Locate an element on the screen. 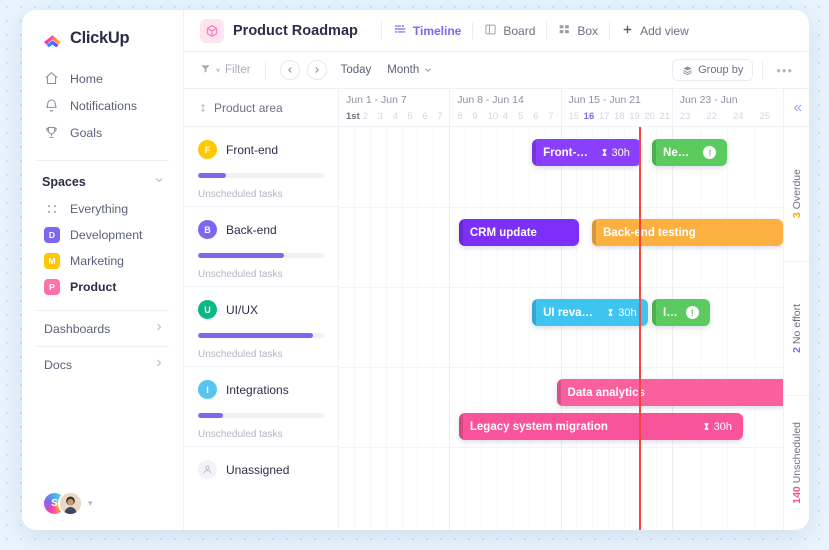 This screenshot has width=829, height=550. unscheduled-label: Unscheduled tasks is located at coordinates (240, 434).